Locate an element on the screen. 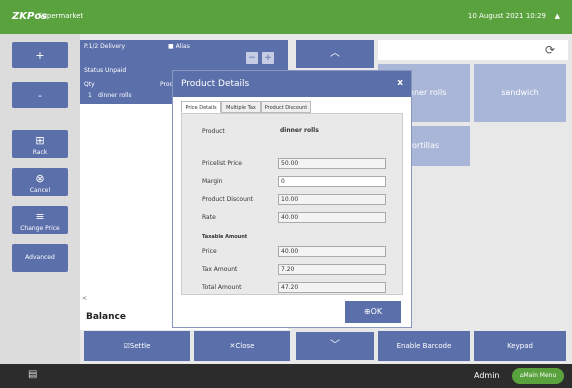 The height and width of the screenshot is (388, 572). enable-barcode-button: Enable Barcode is located at coordinates (424, 346).